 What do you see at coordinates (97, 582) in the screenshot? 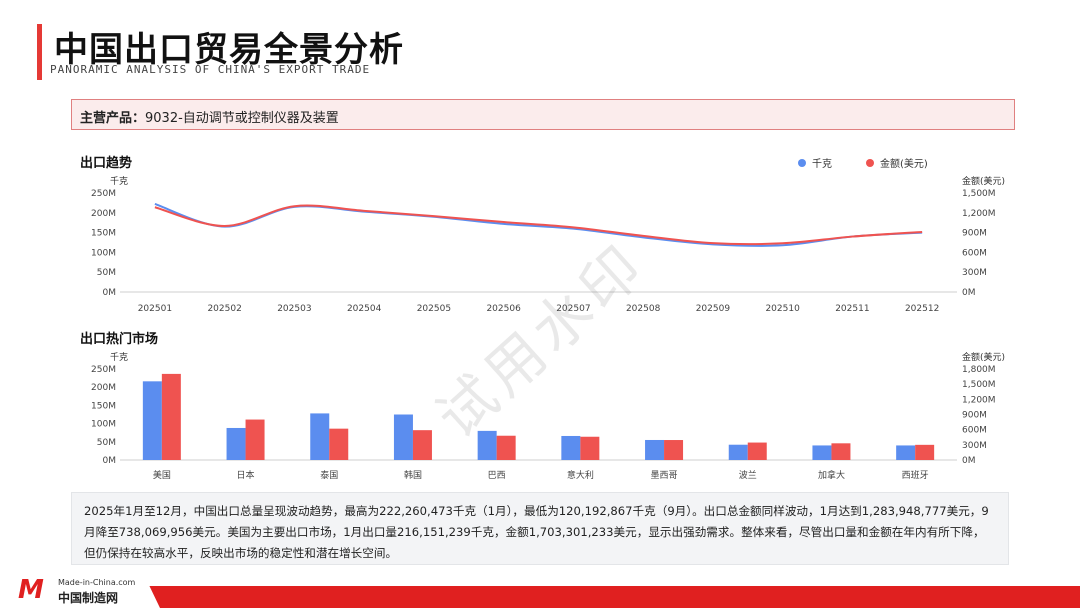
I see `logo-site-name: Made-in-China.com` at bounding box center [97, 582].